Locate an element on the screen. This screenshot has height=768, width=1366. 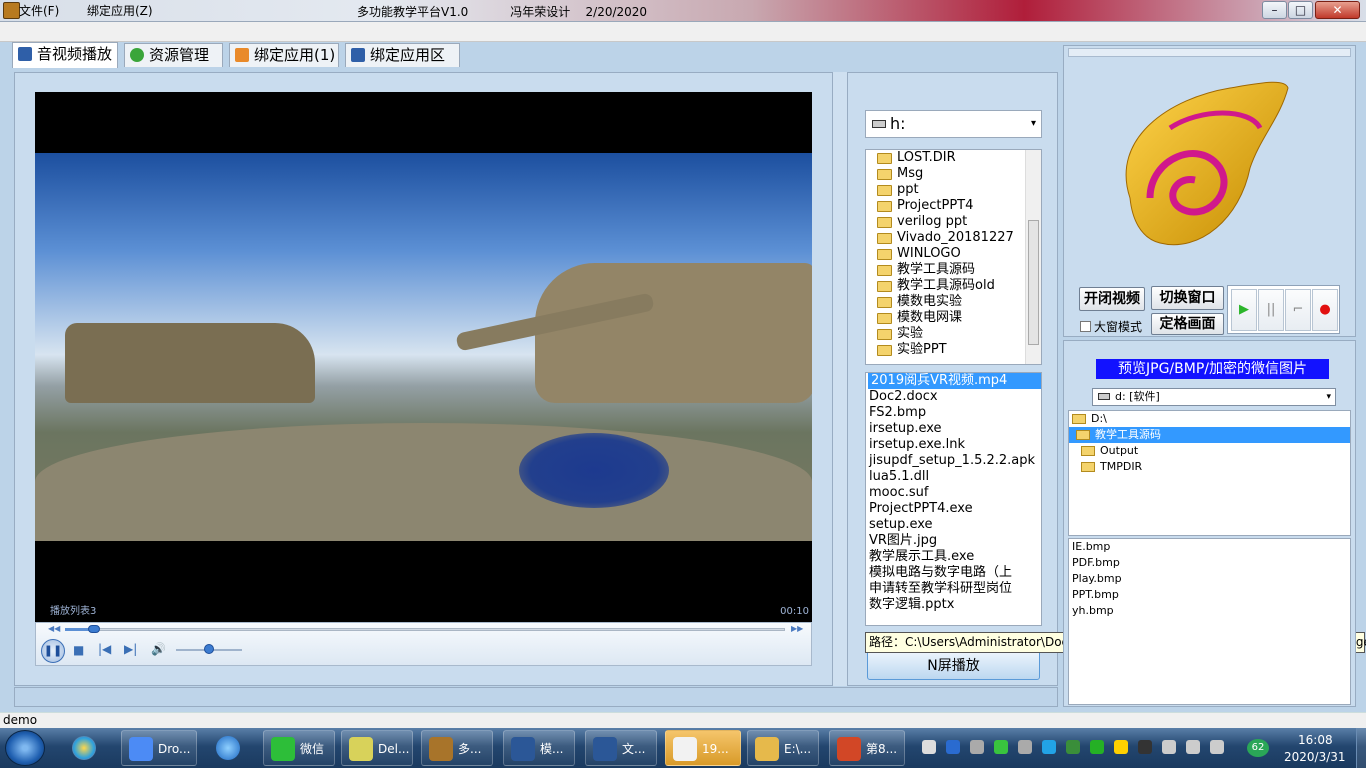
shield-icon is located at coordinates (1073, 747).